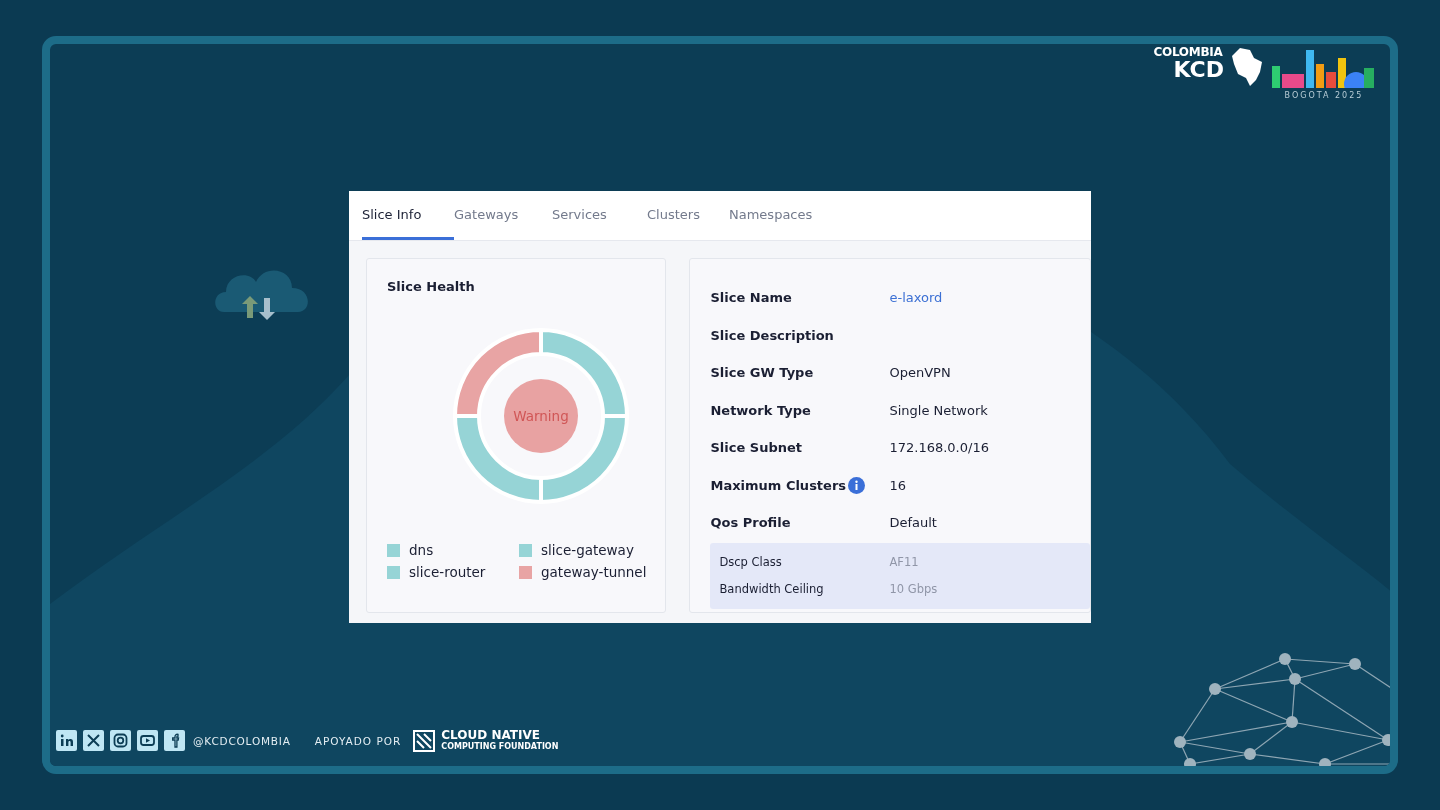 The height and width of the screenshot is (810, 1440). What do you see at coordinates (599, 215) in the screenshot?
I see `tab: Services` at bounding box center [599, 215].